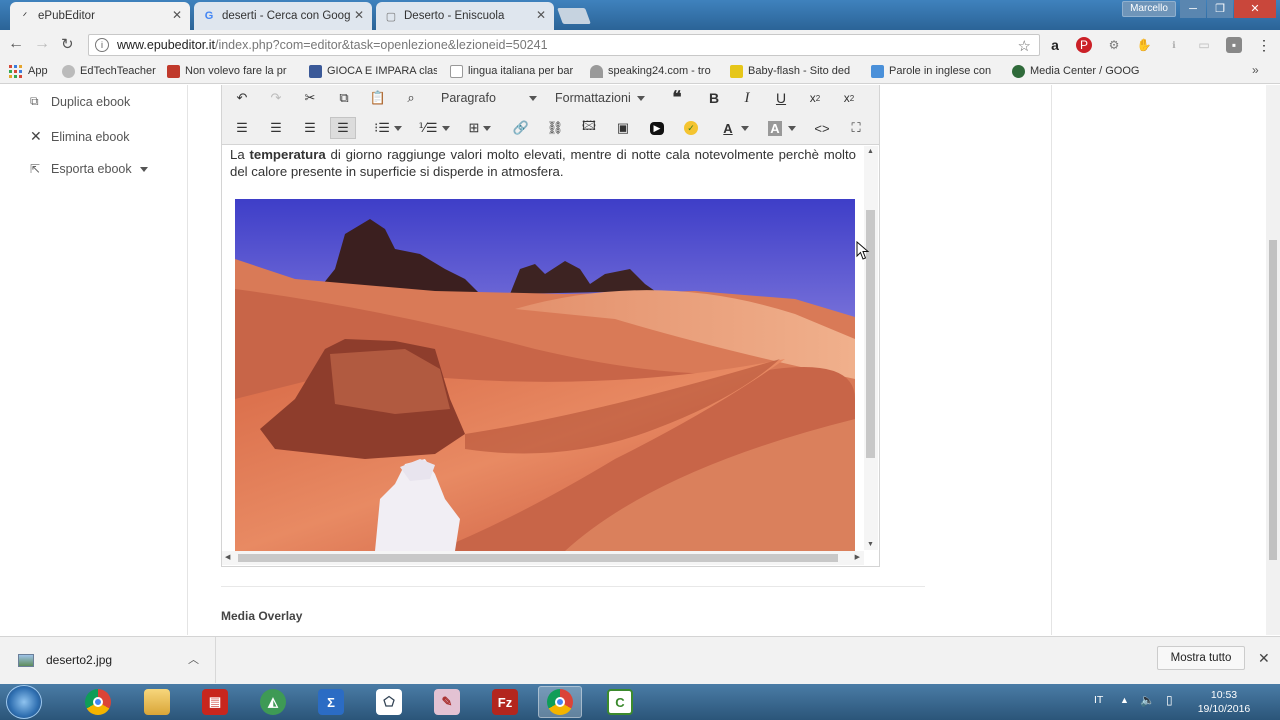 The image size is (1280, 720). I want to click on taskbar-chrome, so click(98, 702).